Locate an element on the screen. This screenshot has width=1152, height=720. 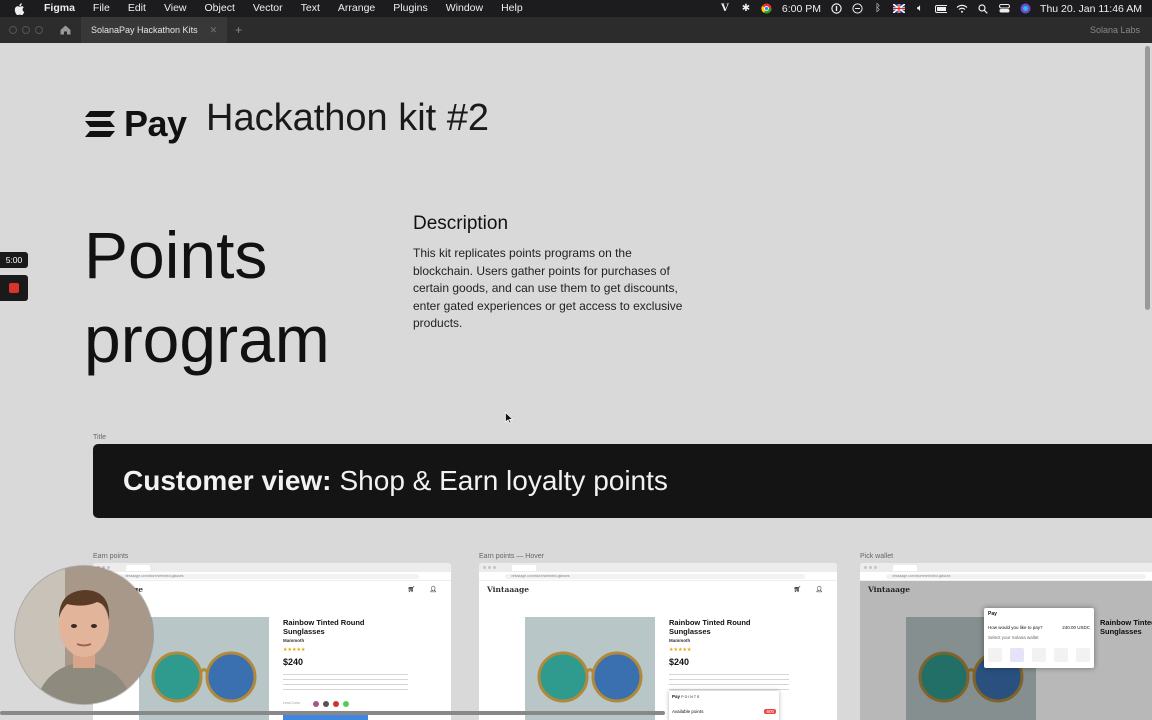
brightness-icon: ✱ is located at coordinates (746, 9).